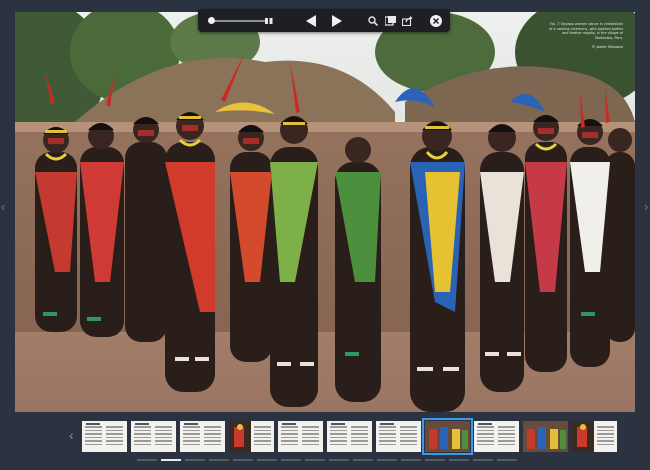 This screenshot has height=470, width=650. What do you see at coordinates (607, 47) in the screenshot?
I see `photo-credit: © Jamie Simpson` at bounding box center [607, 47].